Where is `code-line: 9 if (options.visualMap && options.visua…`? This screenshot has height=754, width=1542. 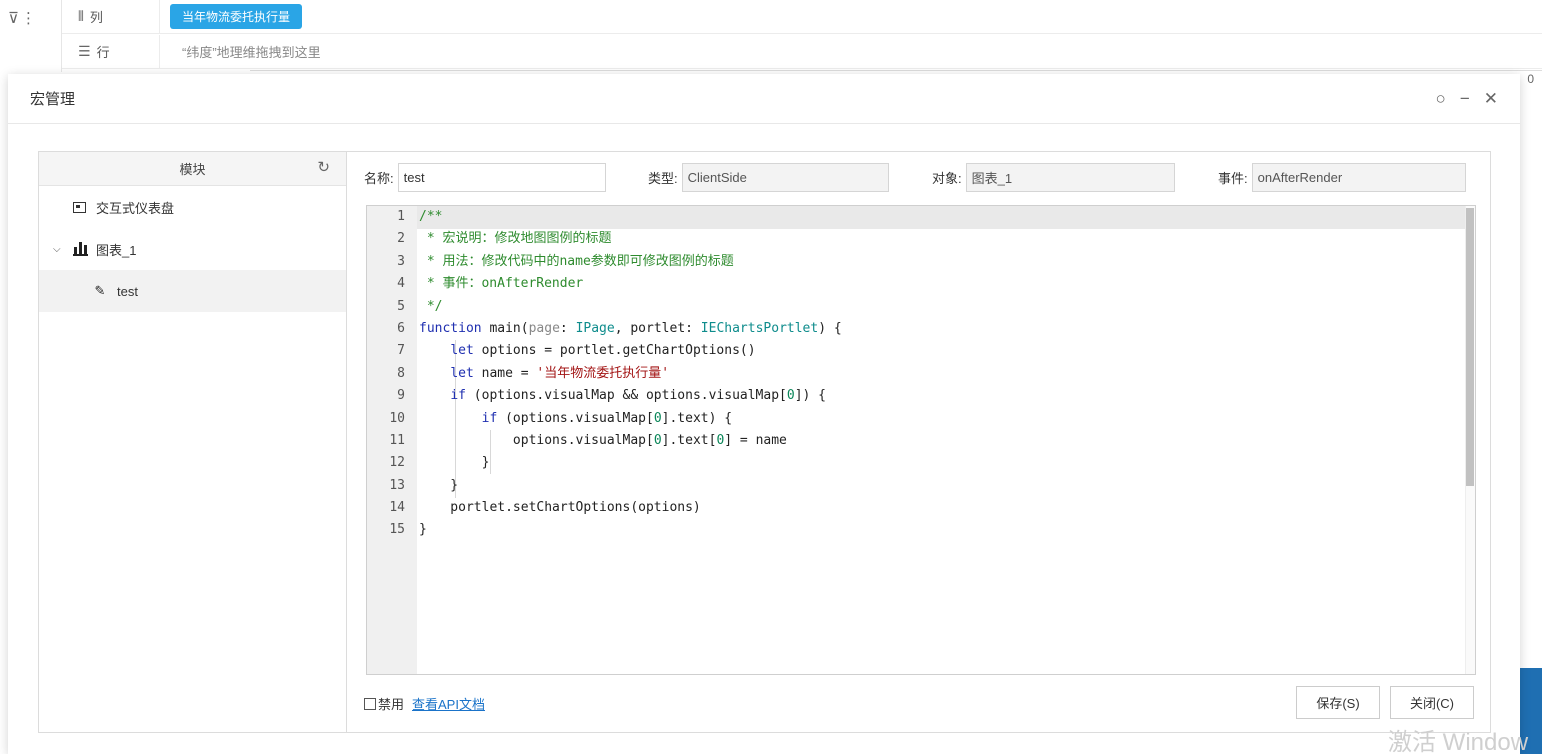
code-line: 9 if (options.visualMap && options.visua… is located at coordinates (612, 396).